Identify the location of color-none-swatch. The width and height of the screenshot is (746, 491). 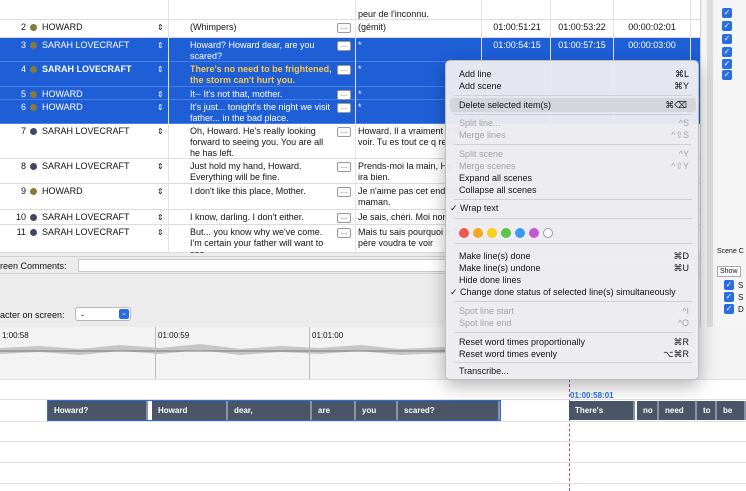
(548, 233).